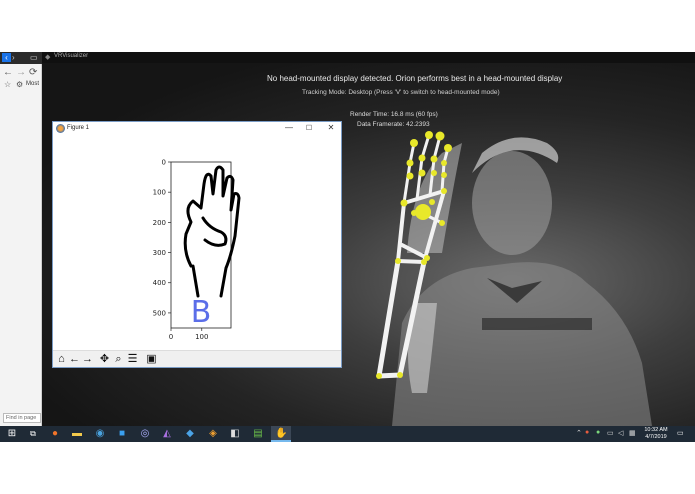 This screenshot has width=695, height=494. What do you see at coordinates (587, 432) in the screenshot?
I see `tray-app-icon: ●` at bounding box center [587, 432].